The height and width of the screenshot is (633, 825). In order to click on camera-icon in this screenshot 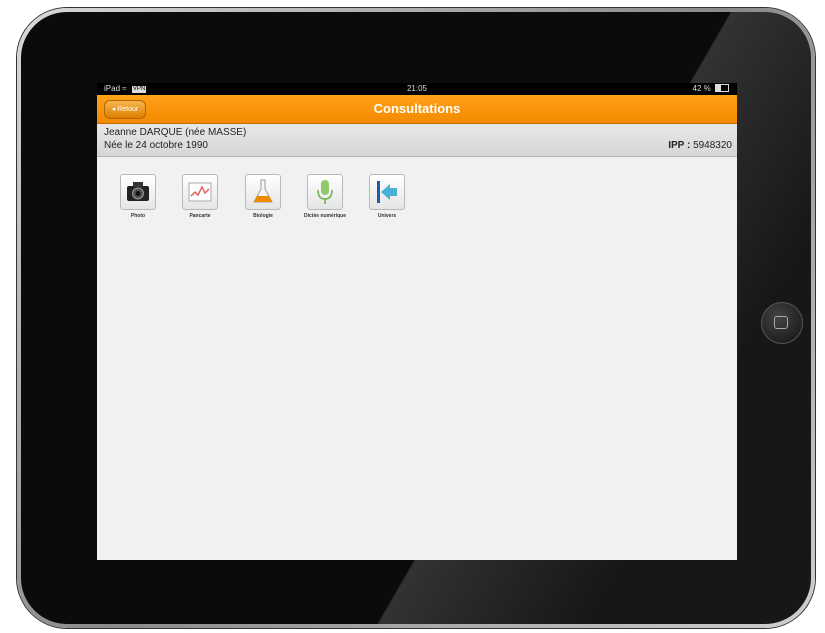, I will do `click(138, 191)`.